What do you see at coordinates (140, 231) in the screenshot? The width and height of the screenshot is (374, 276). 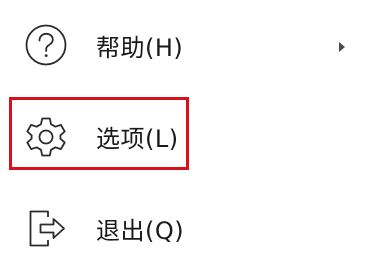 I see `menu-item-exit-label: 退出(Q)` at bounding box center [140, 231].